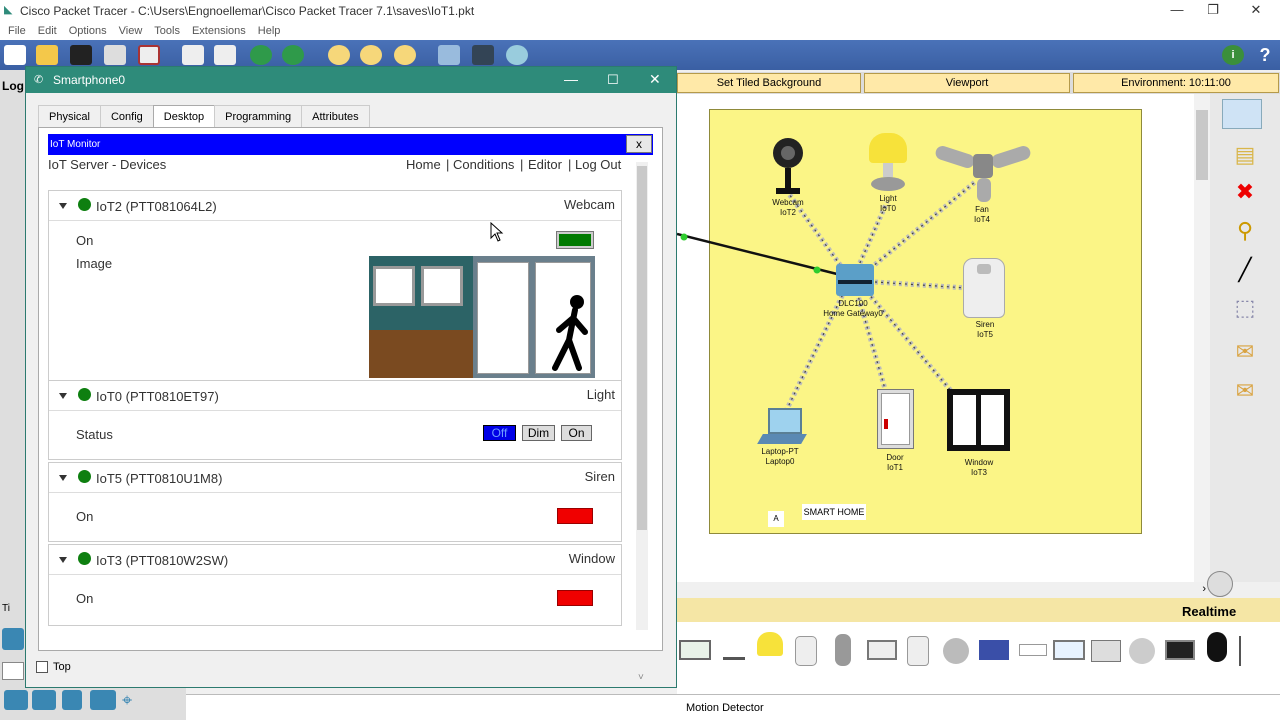  I want to click on dialog-maximize-button: ☐, so click(613, 80).